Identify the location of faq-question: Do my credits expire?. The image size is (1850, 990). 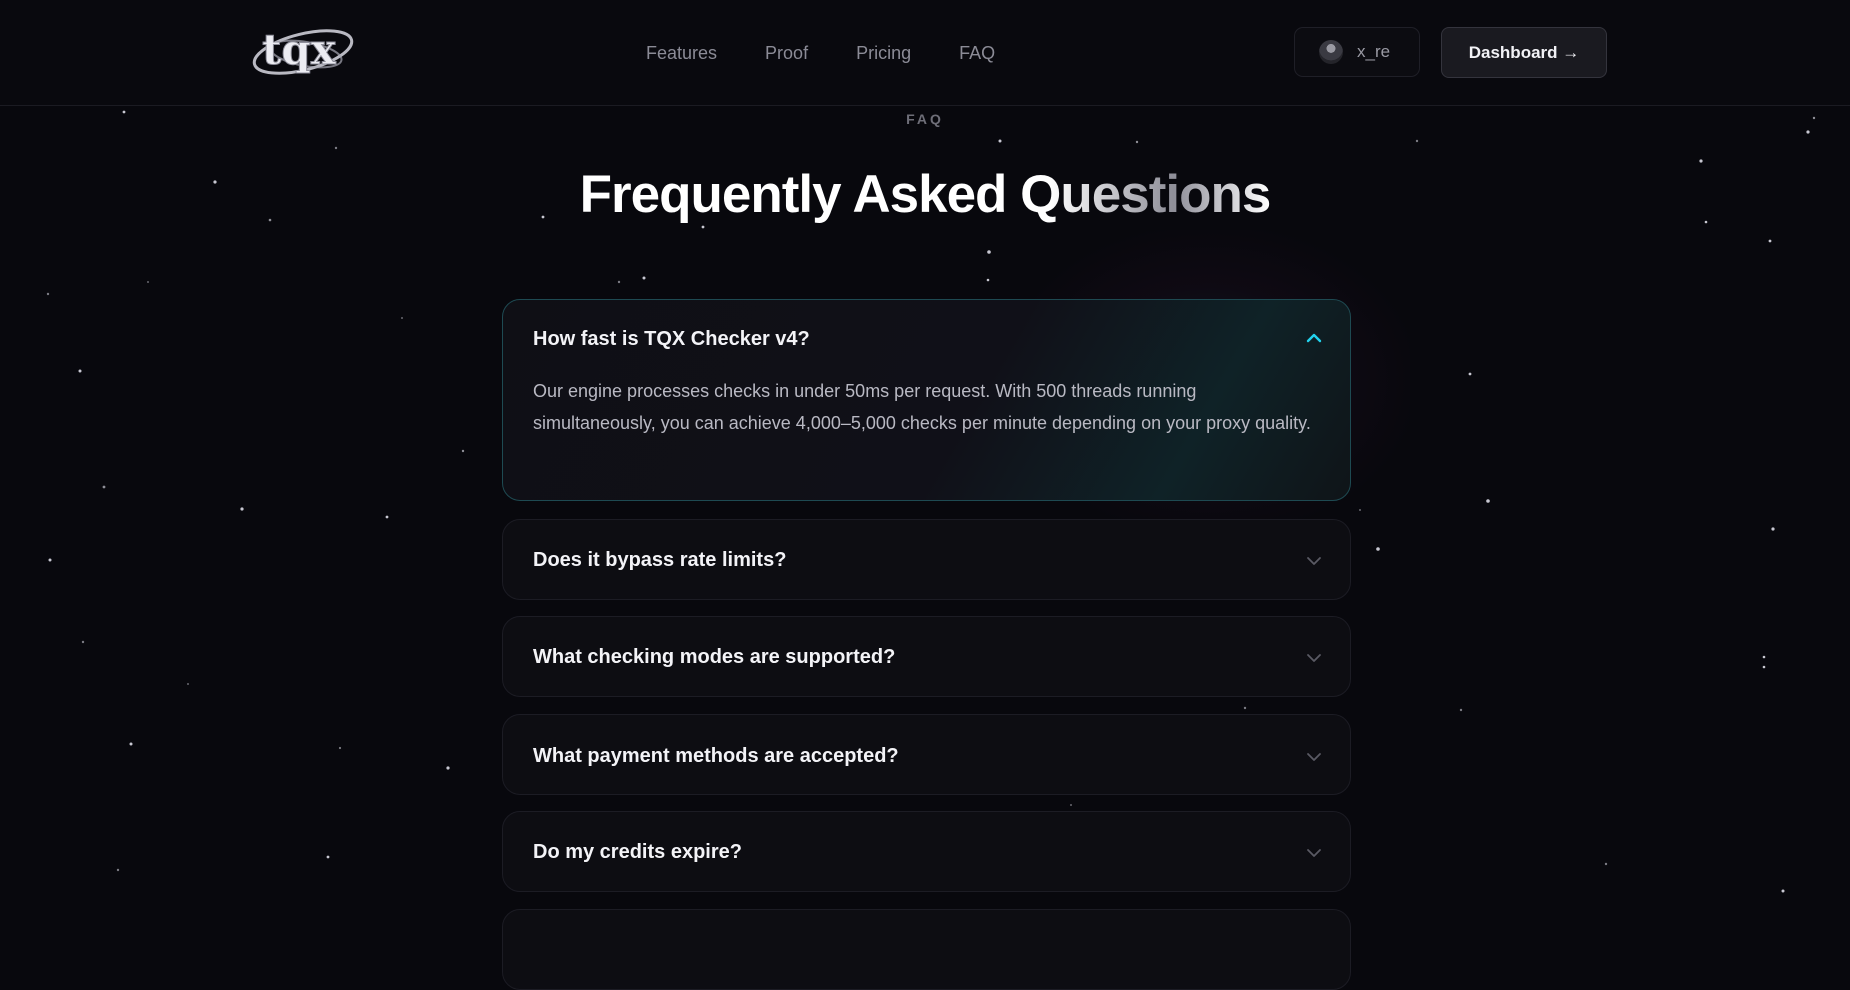
(637, 852).